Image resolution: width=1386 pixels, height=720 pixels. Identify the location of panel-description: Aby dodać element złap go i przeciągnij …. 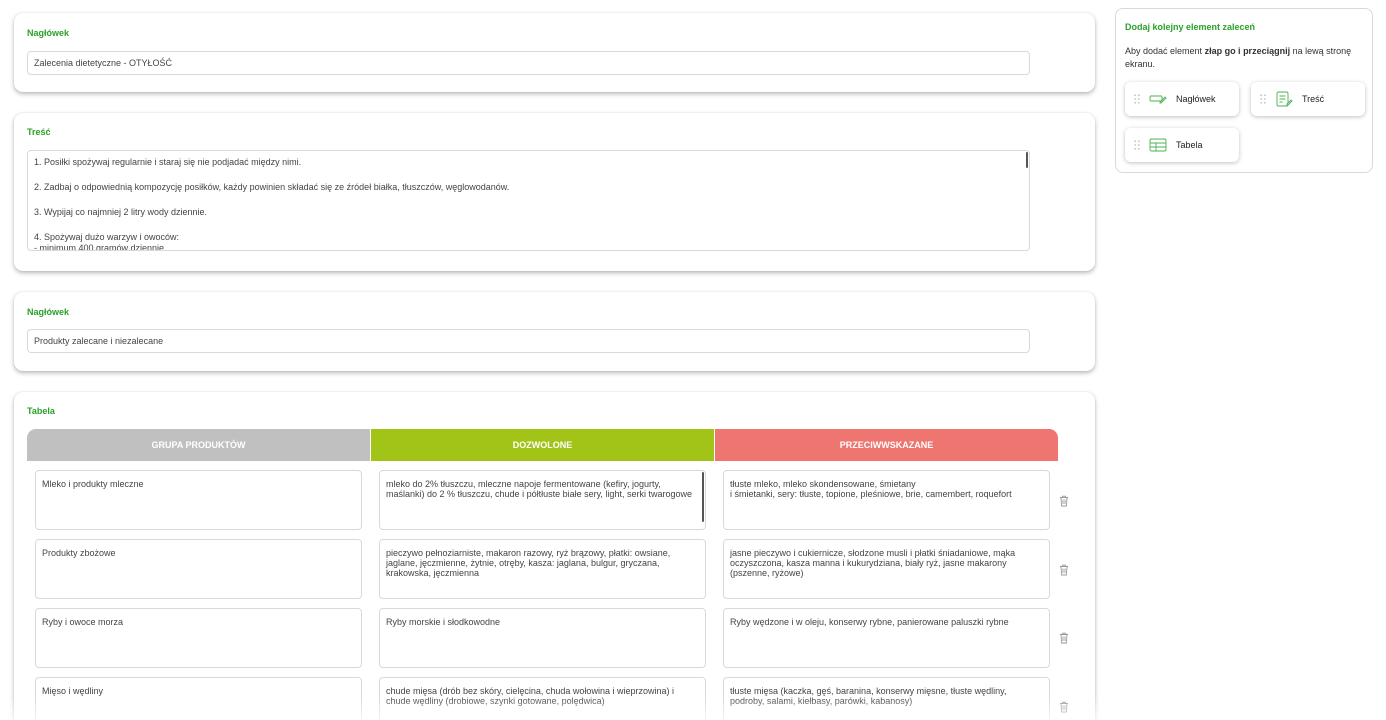
(1247, 58).